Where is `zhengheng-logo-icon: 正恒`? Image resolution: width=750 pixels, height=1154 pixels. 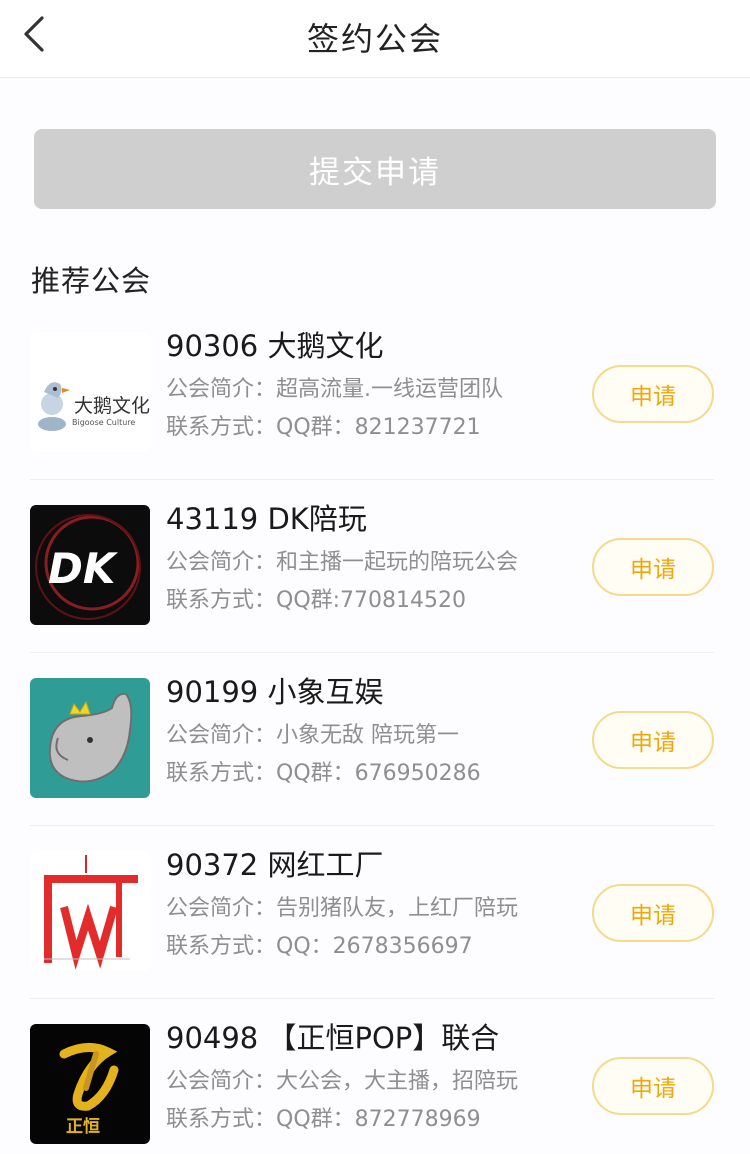 zhengheng-logo-icon: 正恒 is located at coordinates (90, 1084).